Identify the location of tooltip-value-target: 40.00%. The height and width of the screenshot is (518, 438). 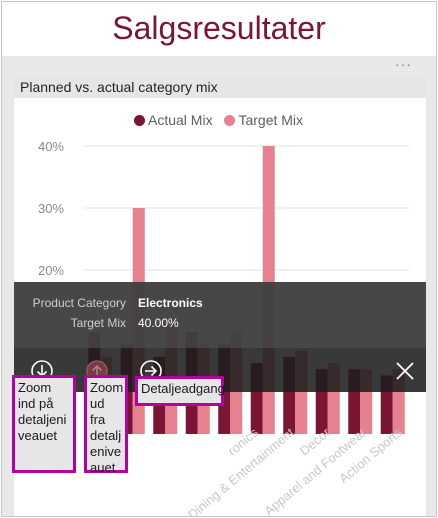
(158, 323).